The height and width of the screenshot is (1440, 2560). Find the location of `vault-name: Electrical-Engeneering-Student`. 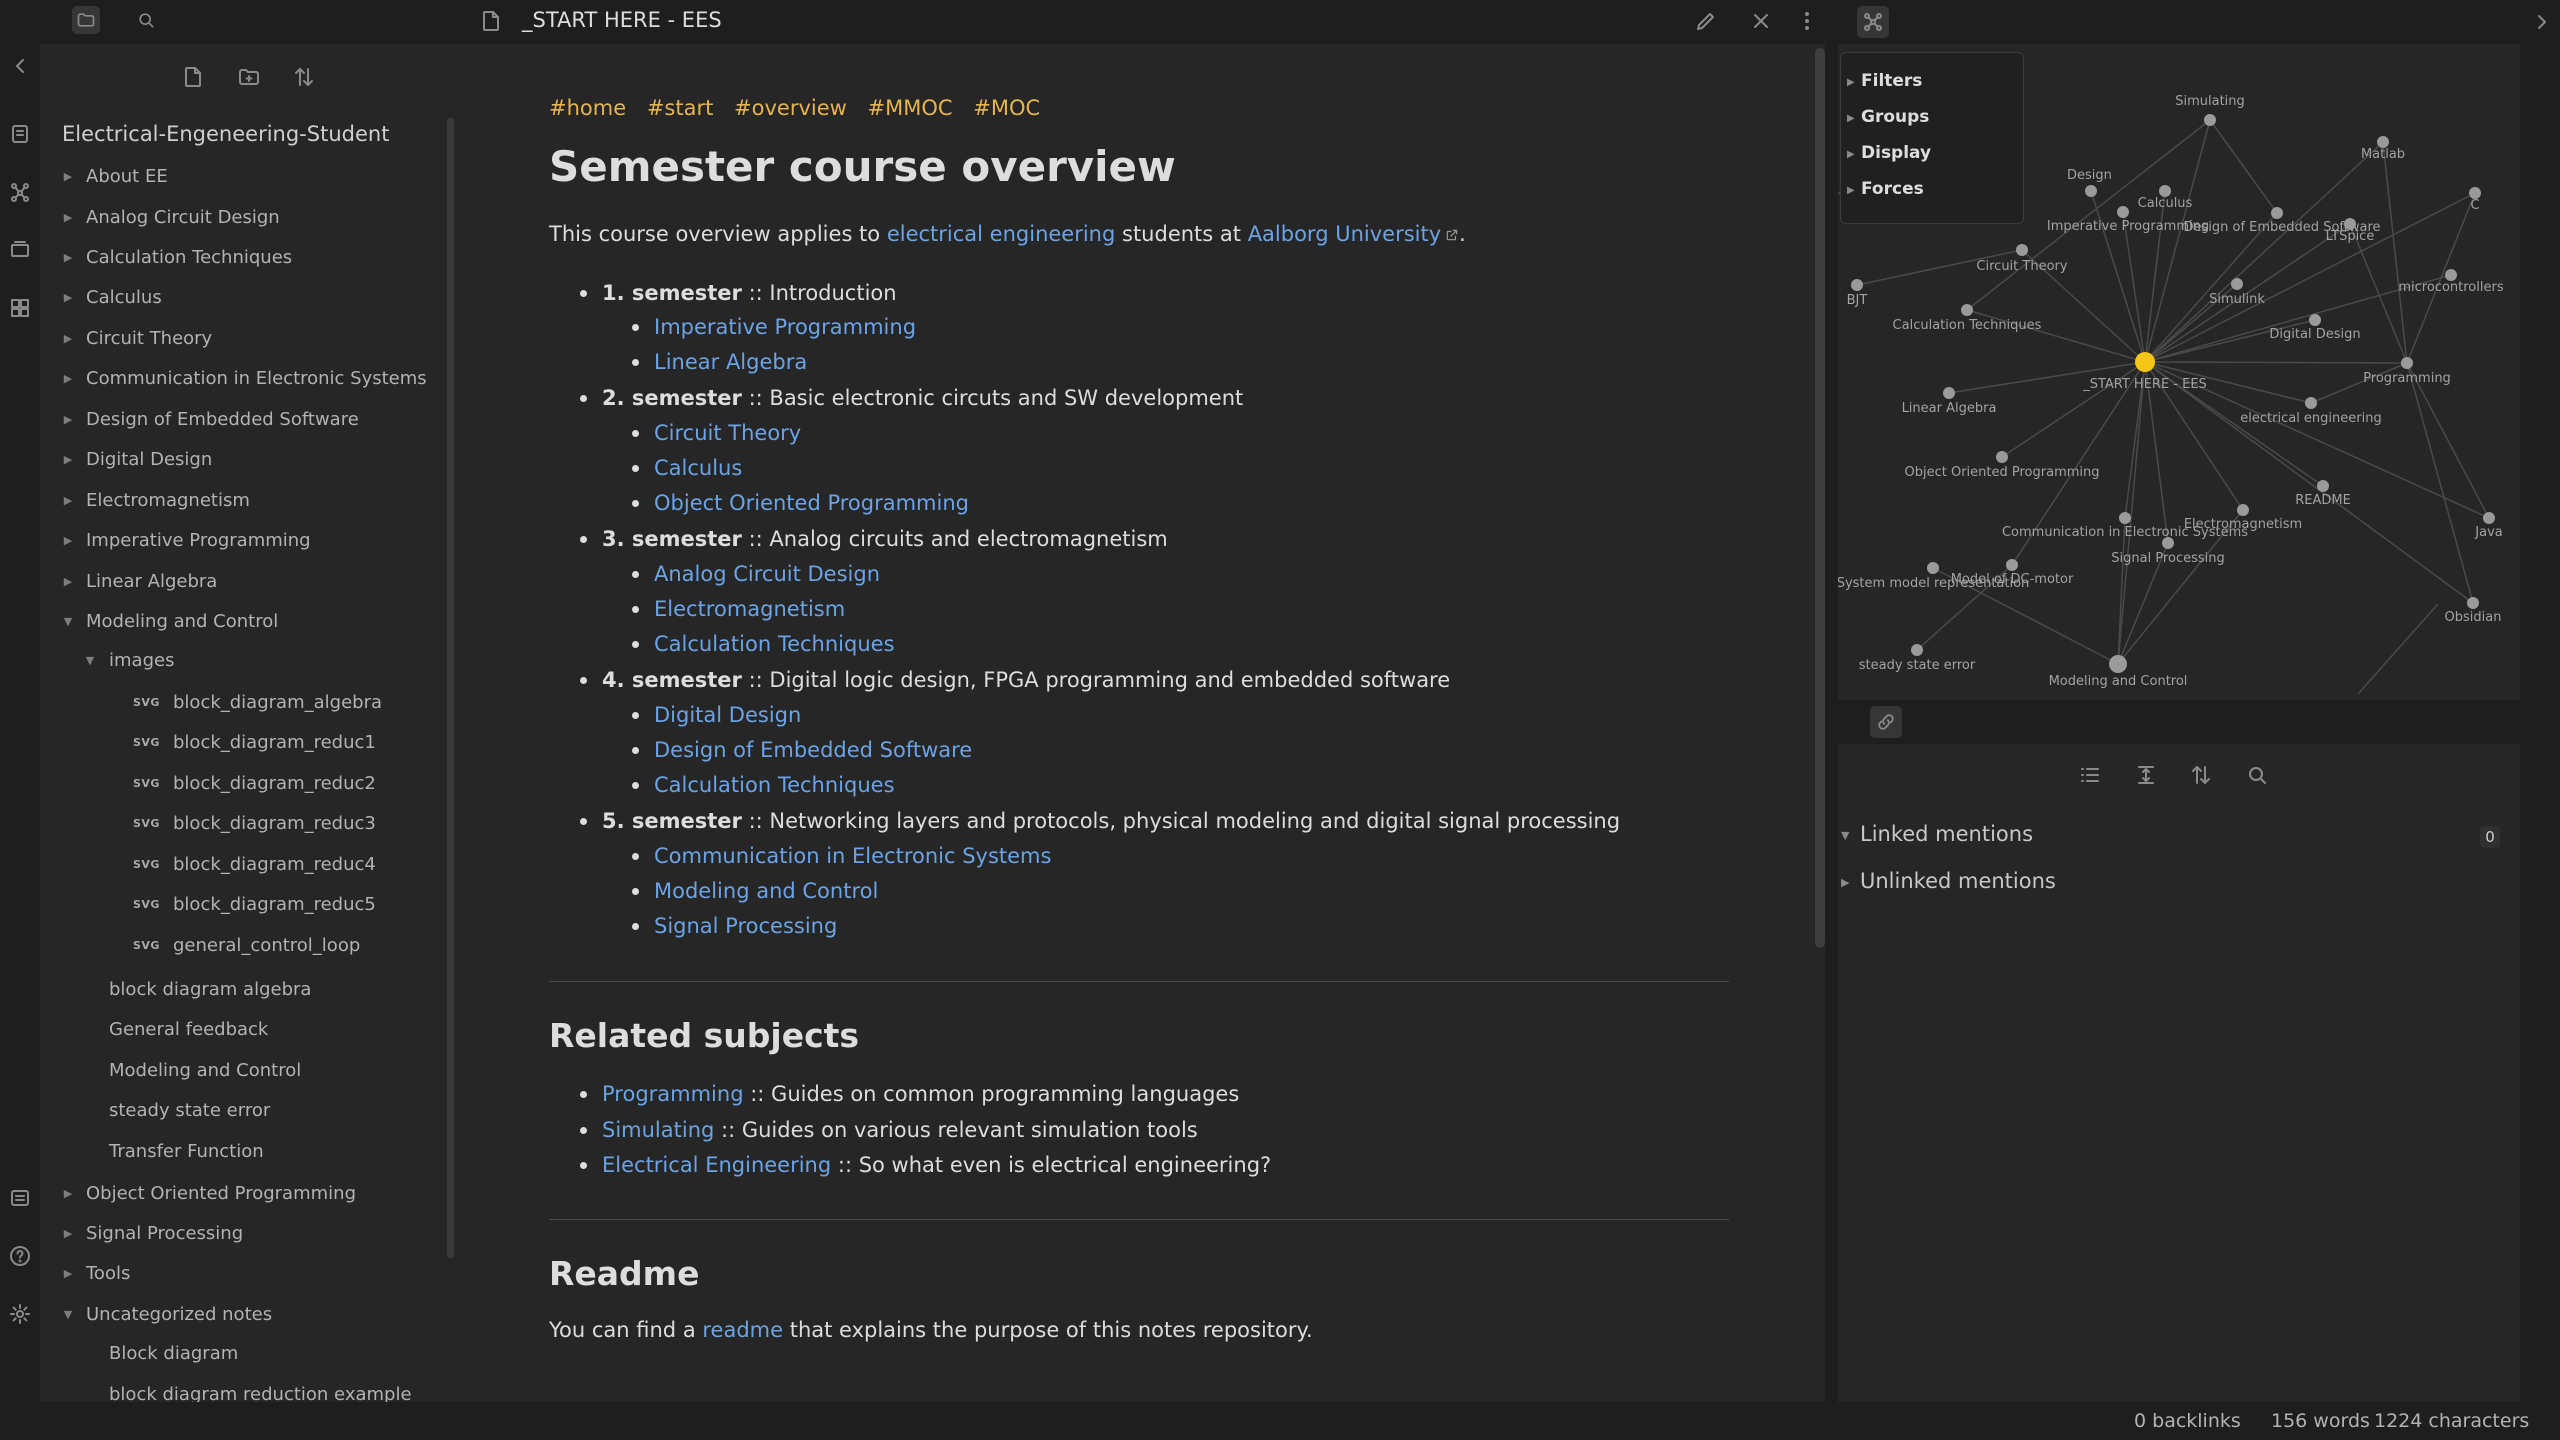

vault-name: Electrical-Engeneering-Student is located at coordinates (225, 134).